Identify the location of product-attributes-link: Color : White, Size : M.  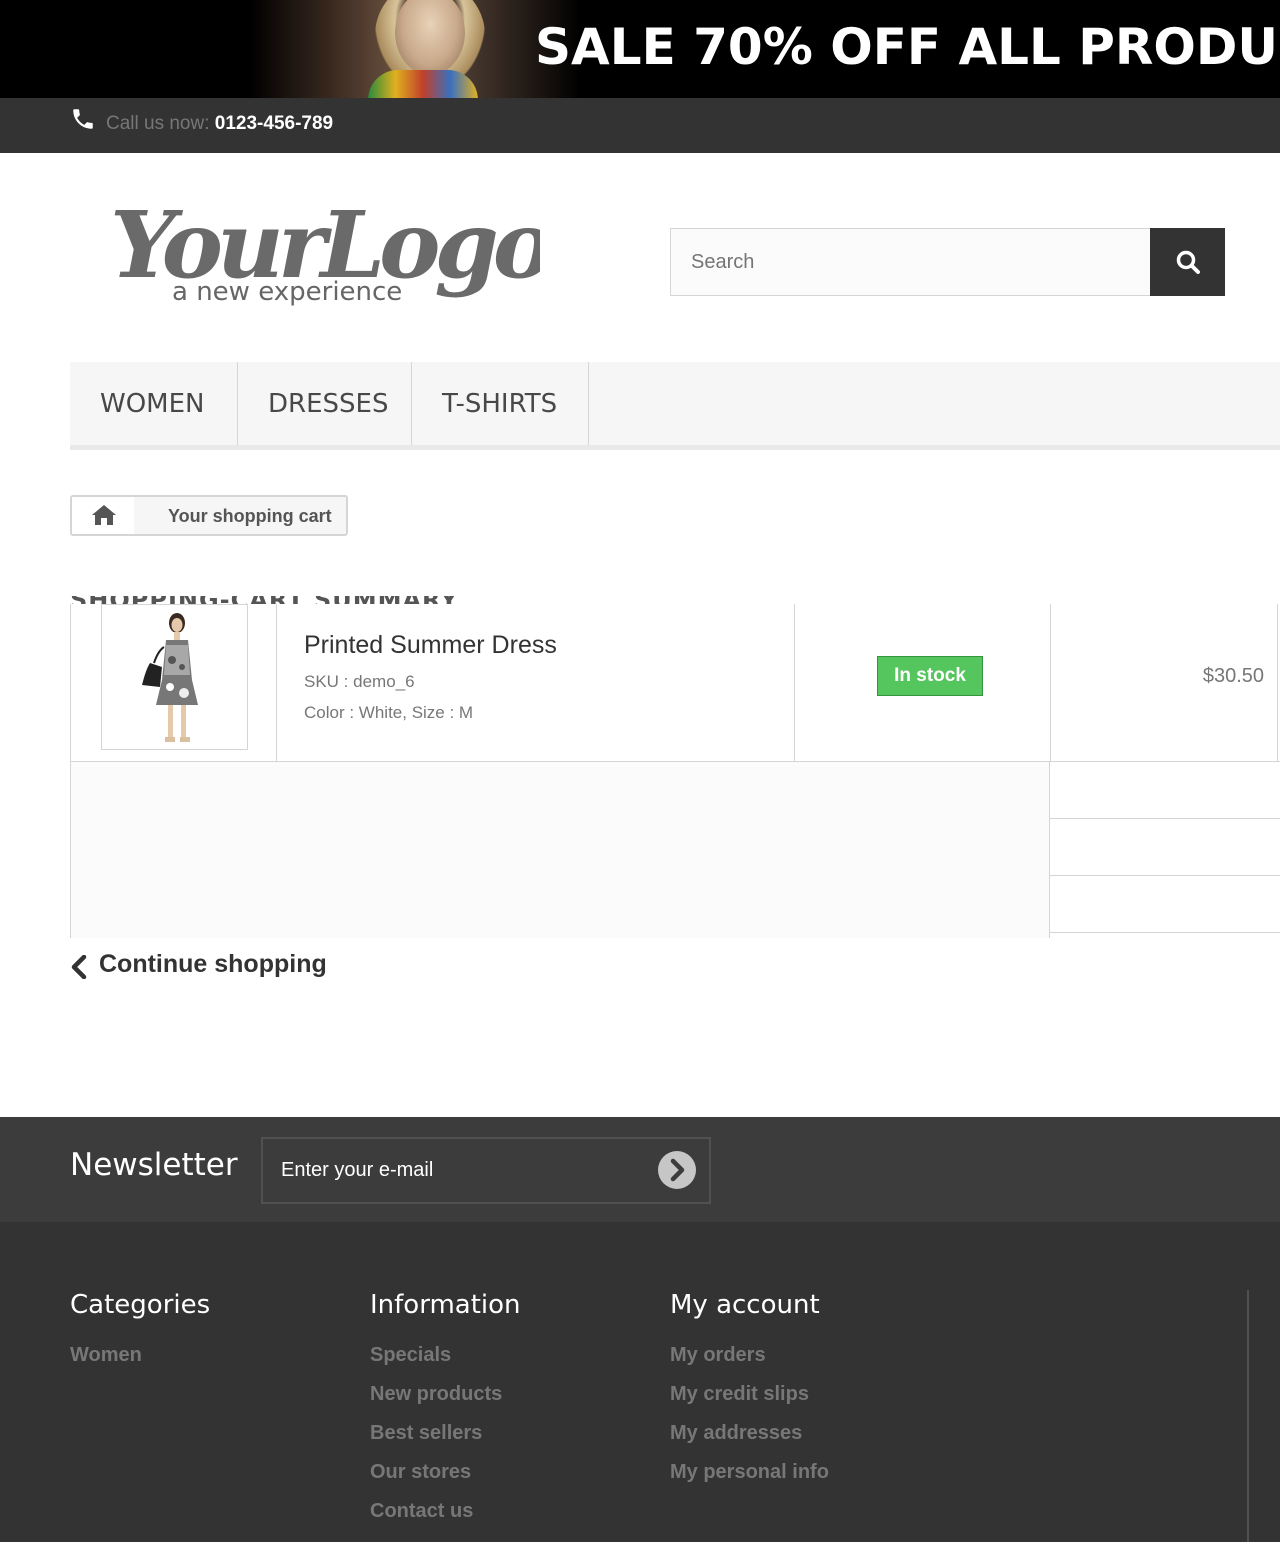
(388, 713).